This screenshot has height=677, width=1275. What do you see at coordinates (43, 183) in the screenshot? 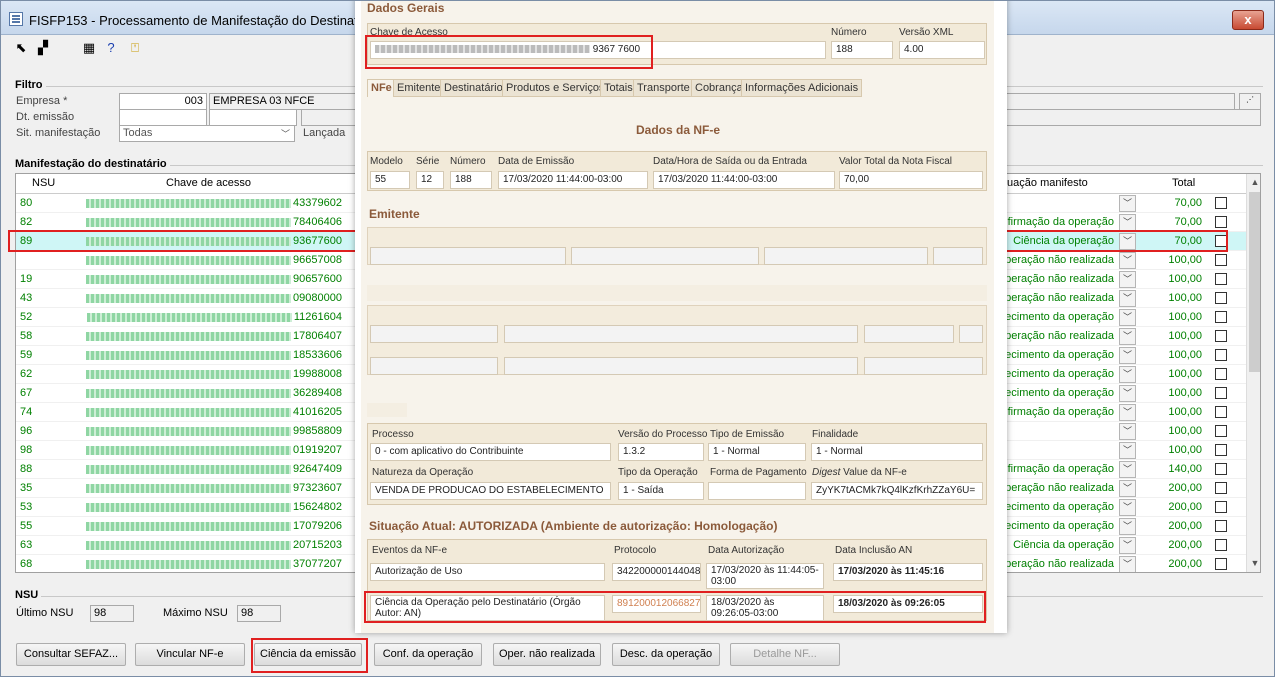
I see `col-nsu: NSU` at bounding box center [43, 183].